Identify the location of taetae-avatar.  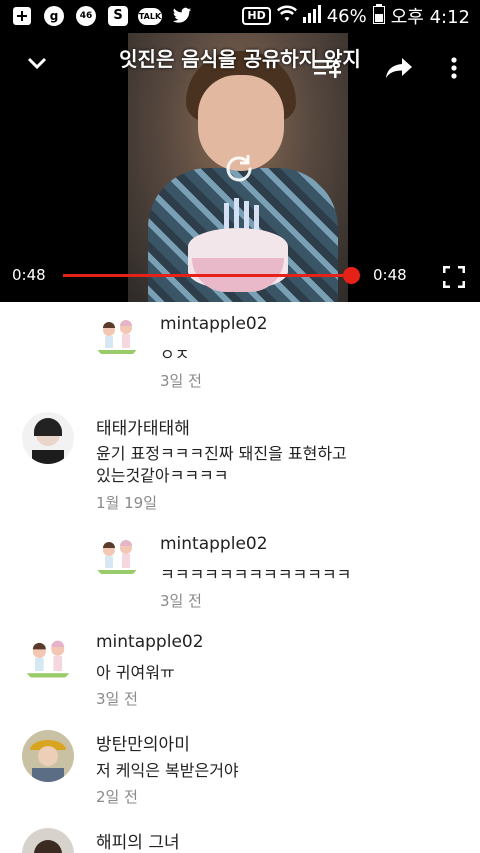
(48, 438).